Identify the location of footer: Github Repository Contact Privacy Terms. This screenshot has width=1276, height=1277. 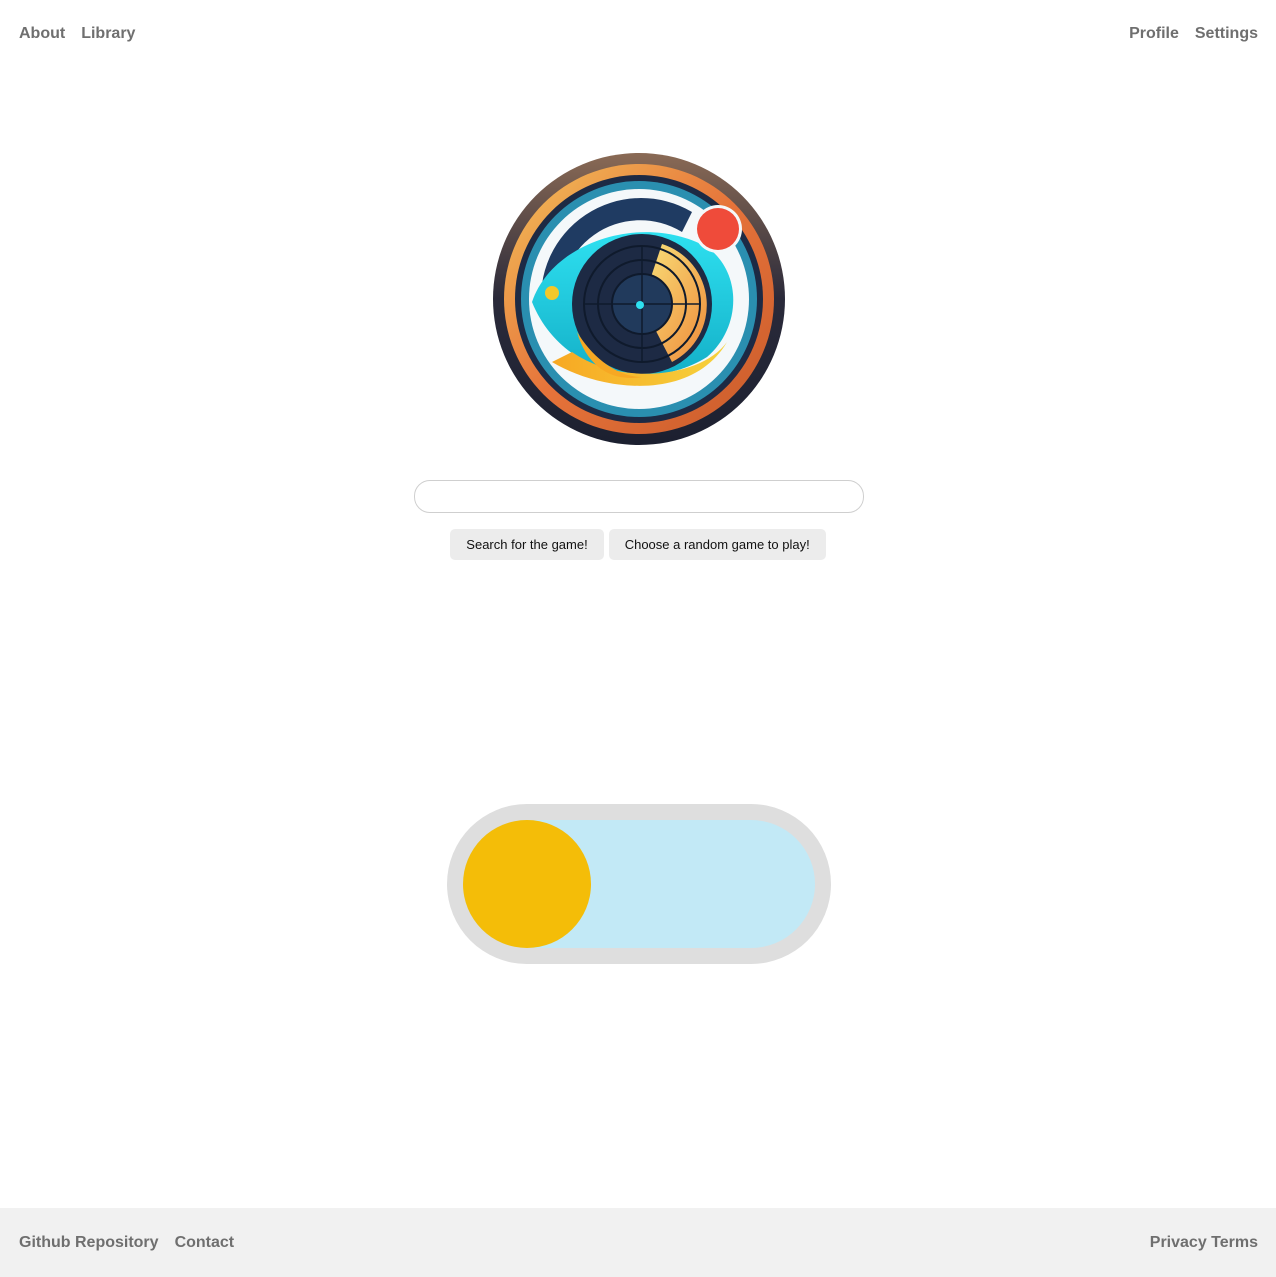
(638, 1242).